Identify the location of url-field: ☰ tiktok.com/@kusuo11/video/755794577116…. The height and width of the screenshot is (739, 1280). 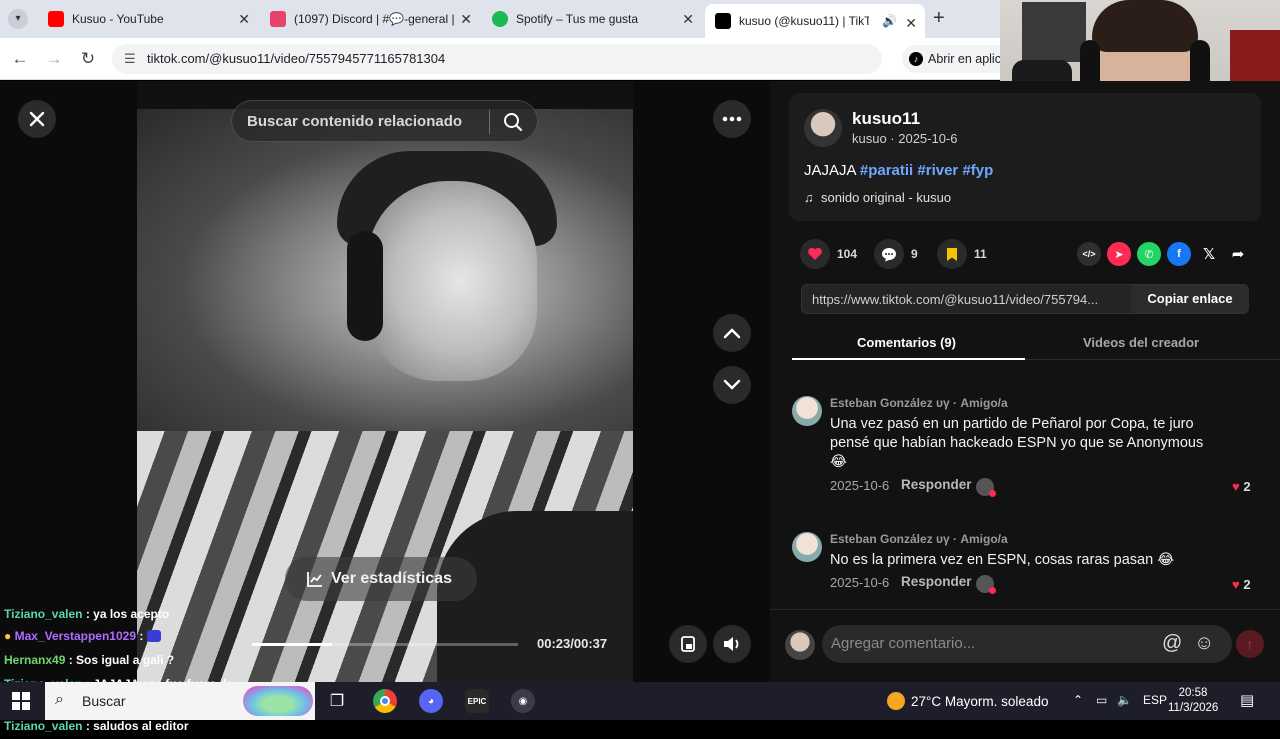
(497, 59).